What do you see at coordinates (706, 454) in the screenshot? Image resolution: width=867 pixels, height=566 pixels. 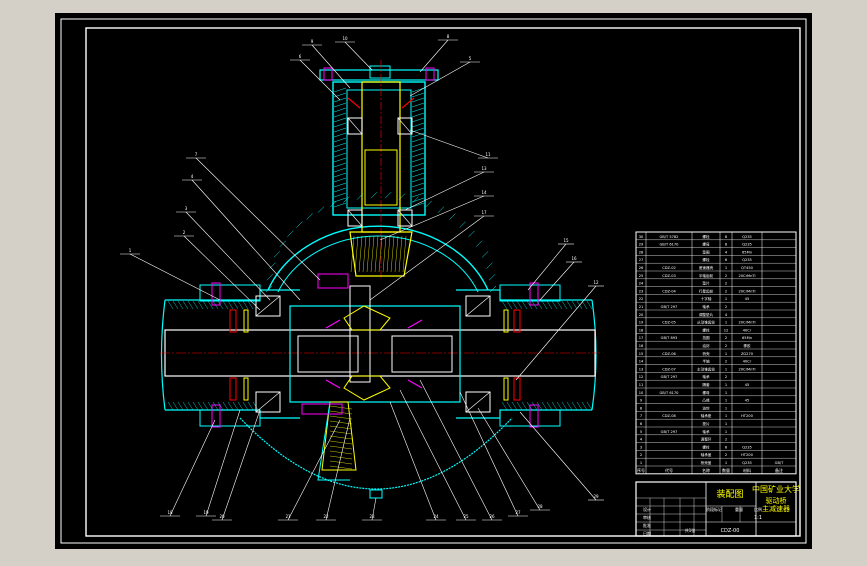 I see `parts-cell: 轴承盖` at bounding box center [706, 454].